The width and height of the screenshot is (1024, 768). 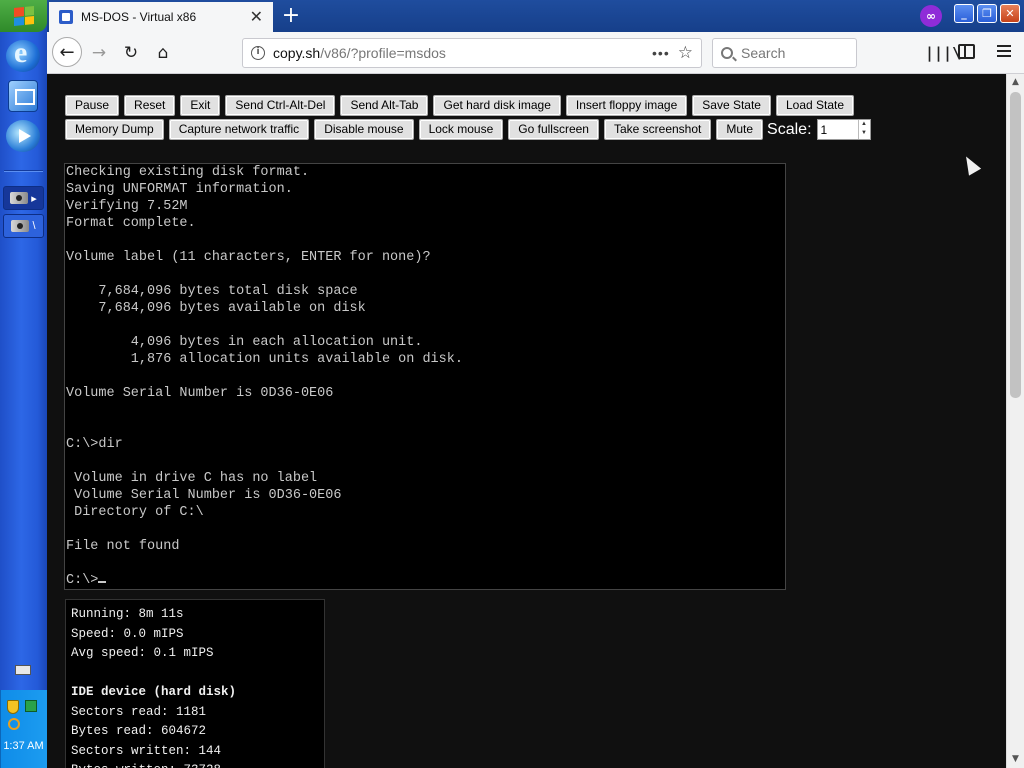 What do you see at coordinates (150, 105) in the screenshot?
I see `reset-button: Reset` at bounding box center [150, 105].